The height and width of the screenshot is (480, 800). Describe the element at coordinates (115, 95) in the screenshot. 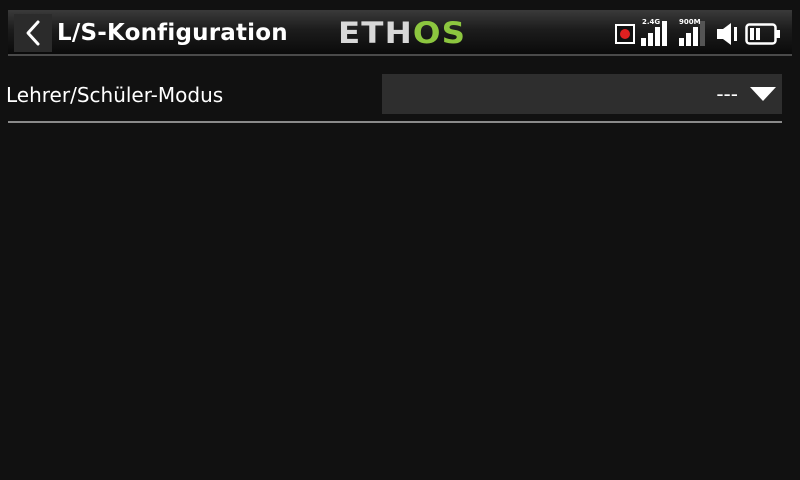

I see `teacher-student-mode-label: Lehrer/Schüler-Modus` at that location.